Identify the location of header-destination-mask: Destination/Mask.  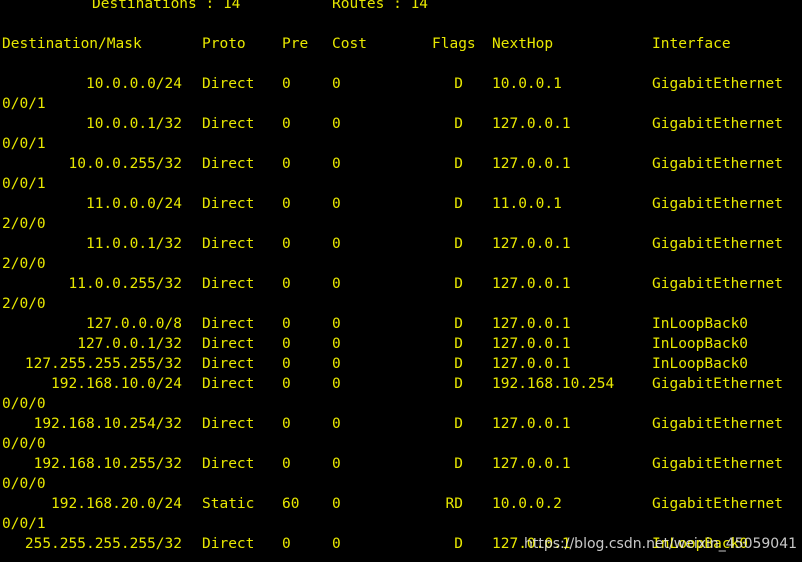
(72, 44).